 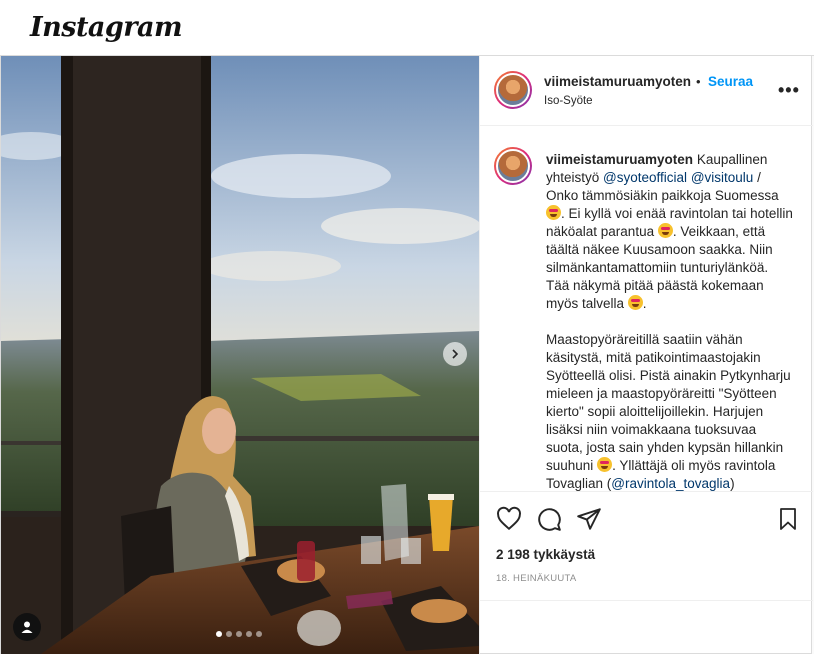 What do you see at coordinates (789, 90) in the screenshot?
I see `more-options-icon: •••` at bounding box center [789, 90].